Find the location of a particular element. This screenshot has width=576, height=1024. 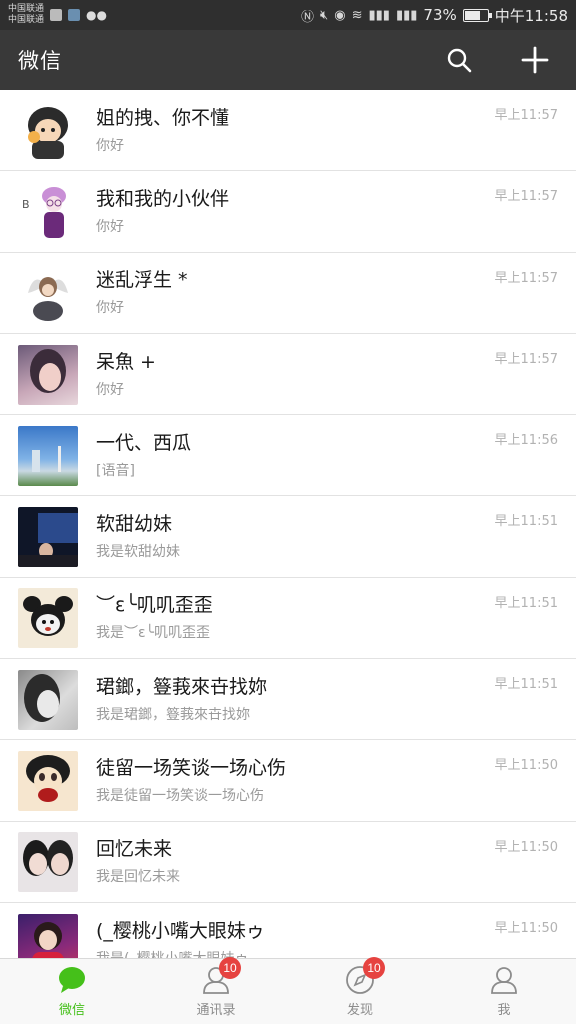

chat-name: 徒留一场笑谈一场心伤 is located at coordinates (191, 768).